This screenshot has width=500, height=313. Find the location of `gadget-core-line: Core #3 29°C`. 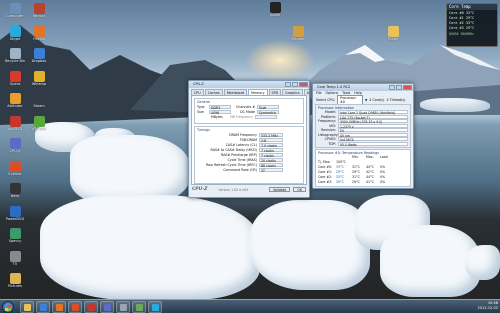

gadget-core-line: Core #3 29°C is located at coordinates (462, 28).